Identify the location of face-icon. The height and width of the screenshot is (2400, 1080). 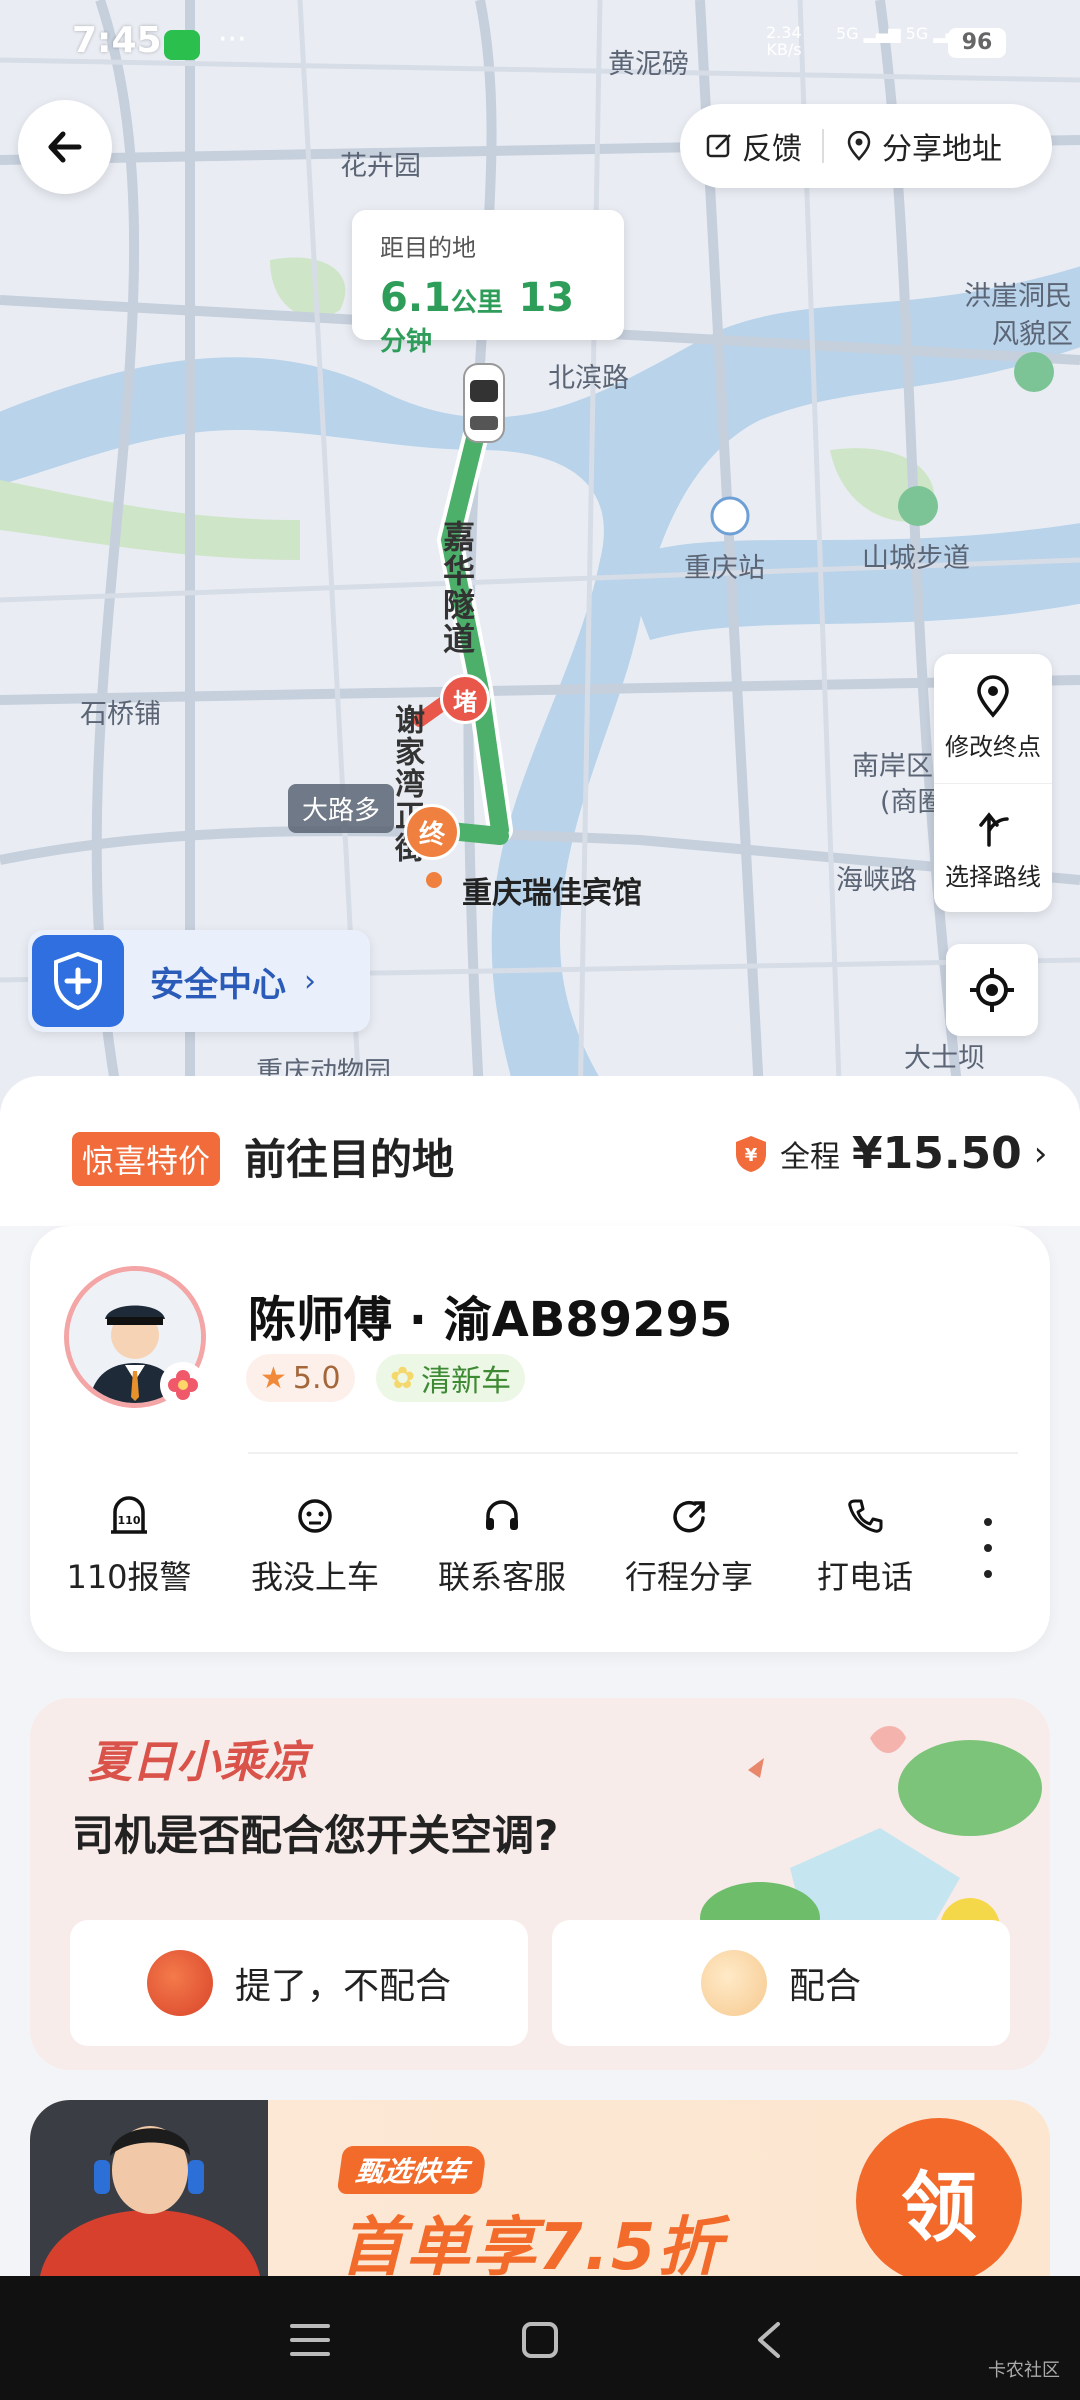
(315, 1516).